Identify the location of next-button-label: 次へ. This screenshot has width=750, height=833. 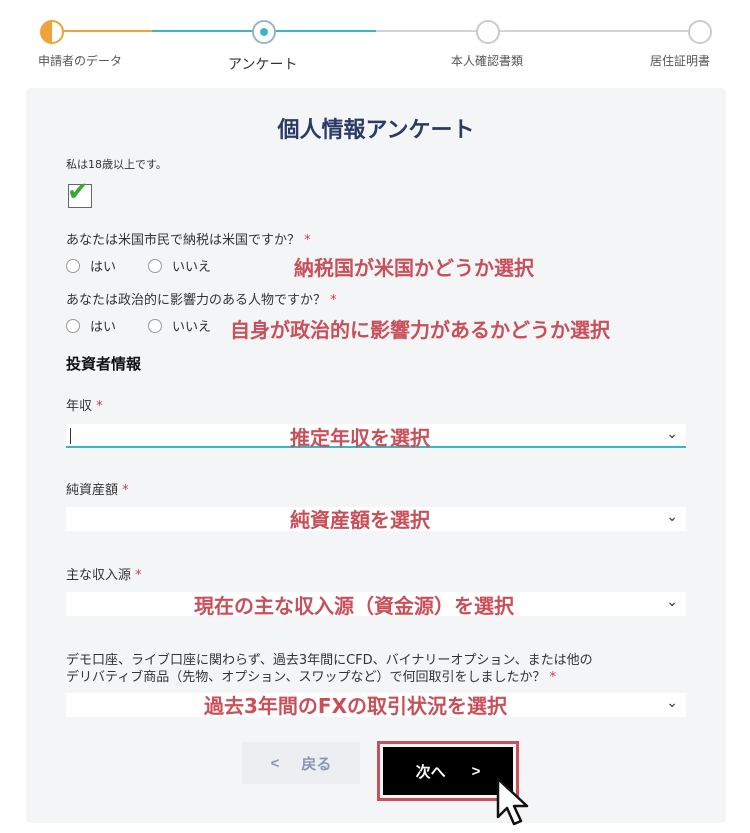
(430, 772).